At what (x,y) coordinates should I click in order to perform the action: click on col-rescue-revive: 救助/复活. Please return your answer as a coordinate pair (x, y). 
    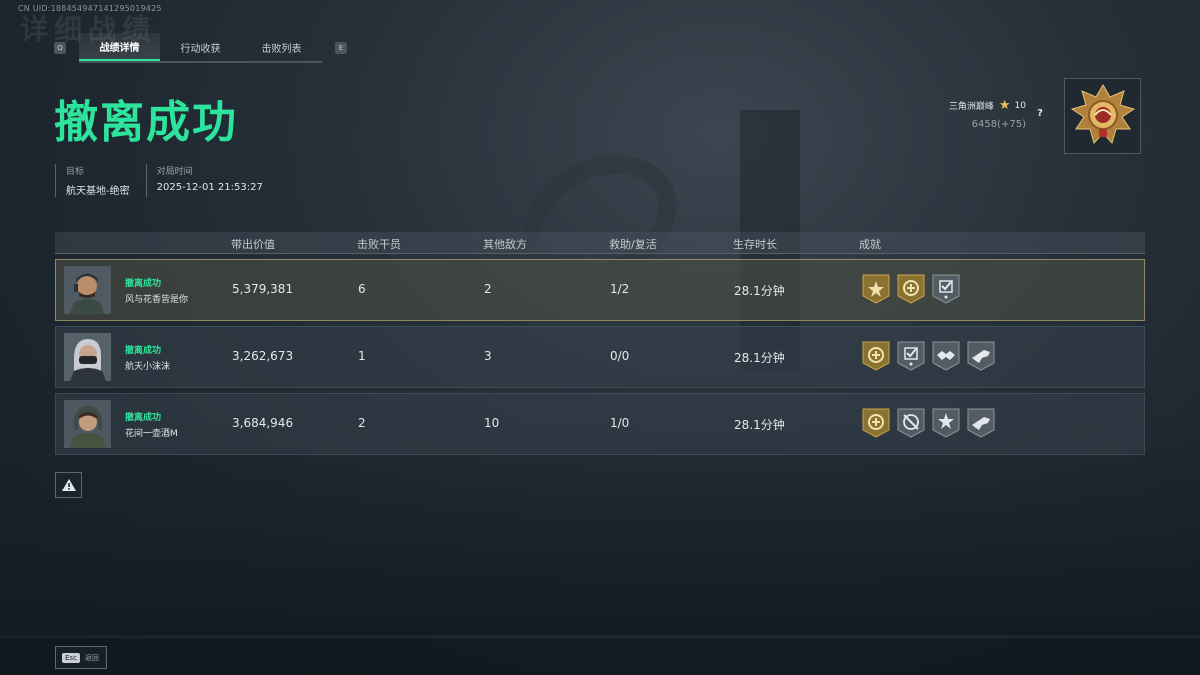
    Looking at the image, I should click on (633, 244).